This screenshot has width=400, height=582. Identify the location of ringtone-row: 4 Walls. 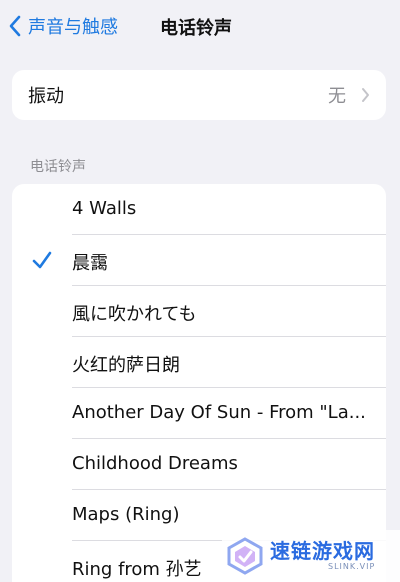
(199, 209).